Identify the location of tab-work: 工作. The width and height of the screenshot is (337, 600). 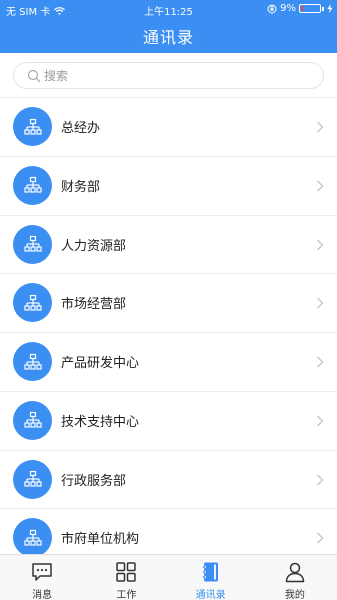
(126, 577).